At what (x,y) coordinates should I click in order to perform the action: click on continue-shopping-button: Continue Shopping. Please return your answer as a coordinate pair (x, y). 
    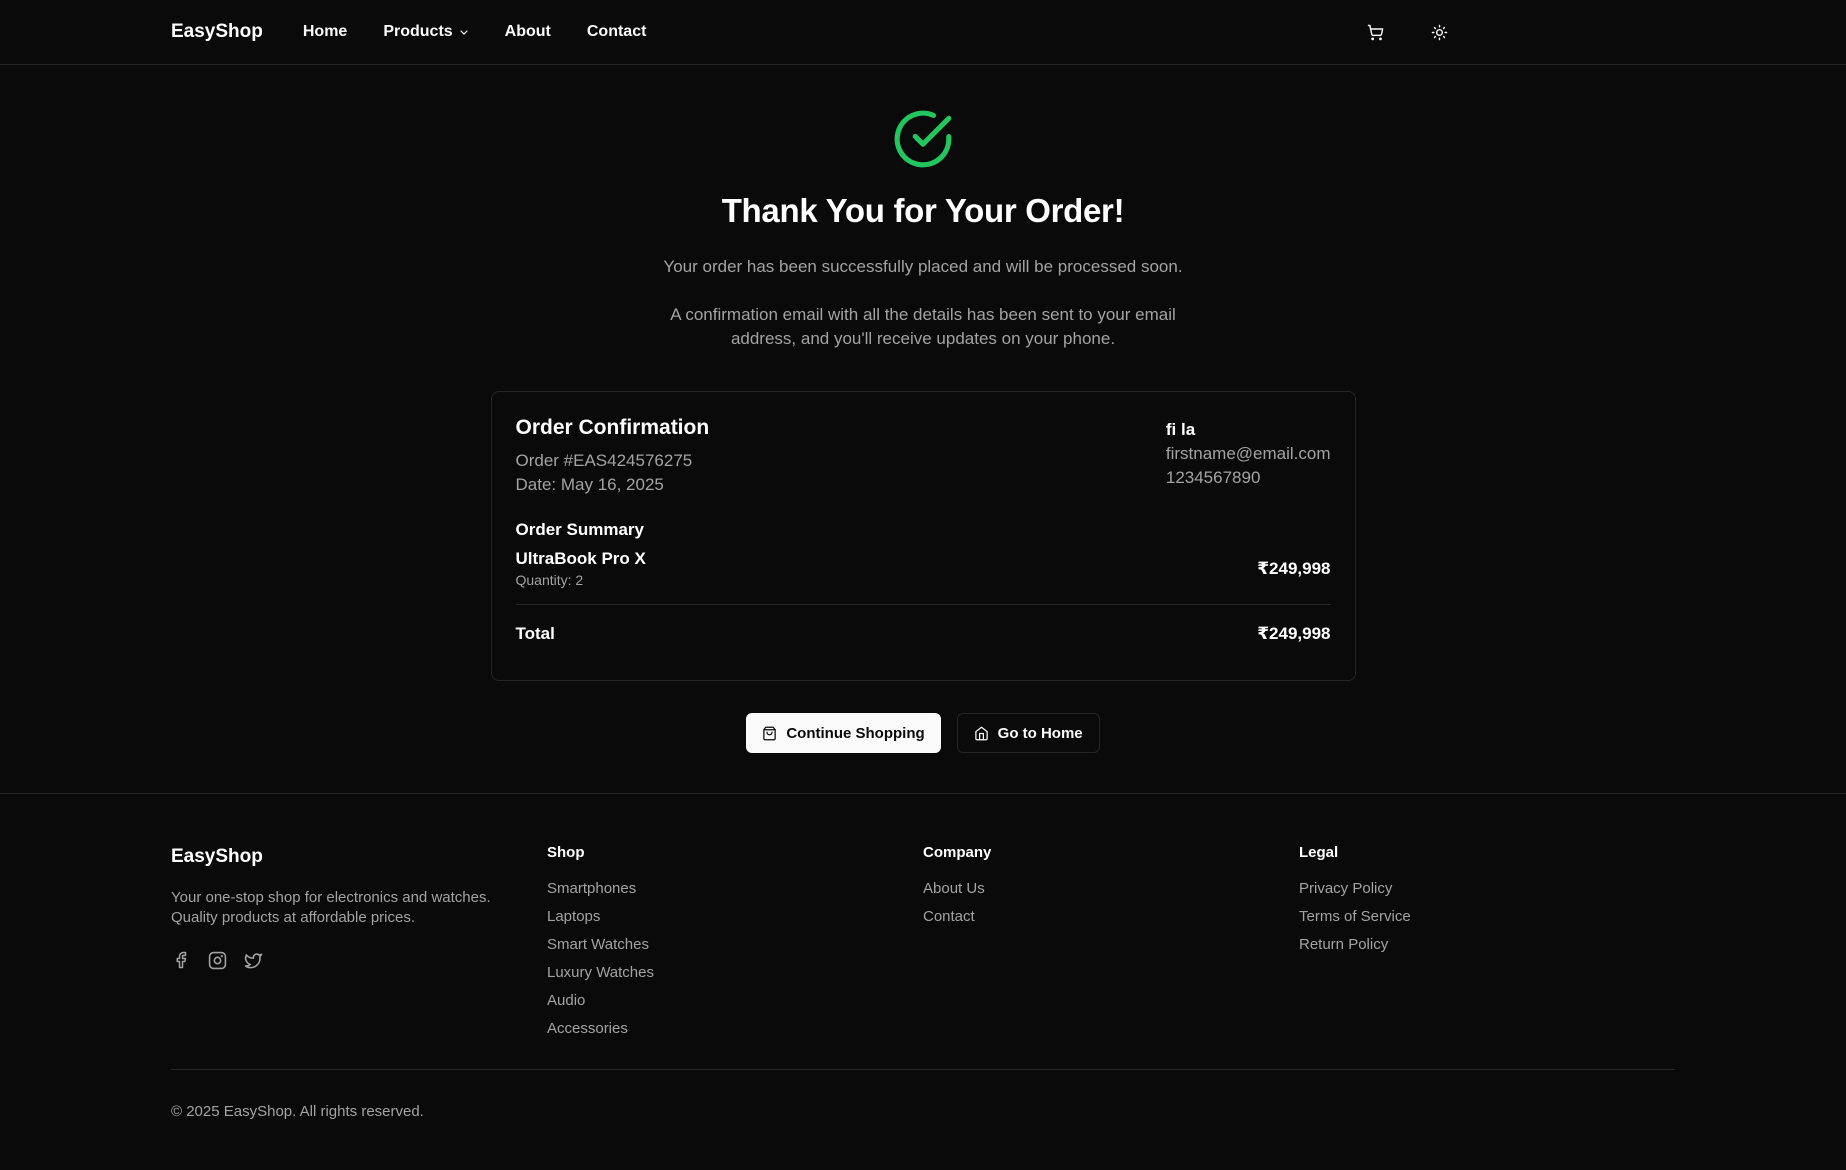
    Looking at the image, I should click on (843, 733).